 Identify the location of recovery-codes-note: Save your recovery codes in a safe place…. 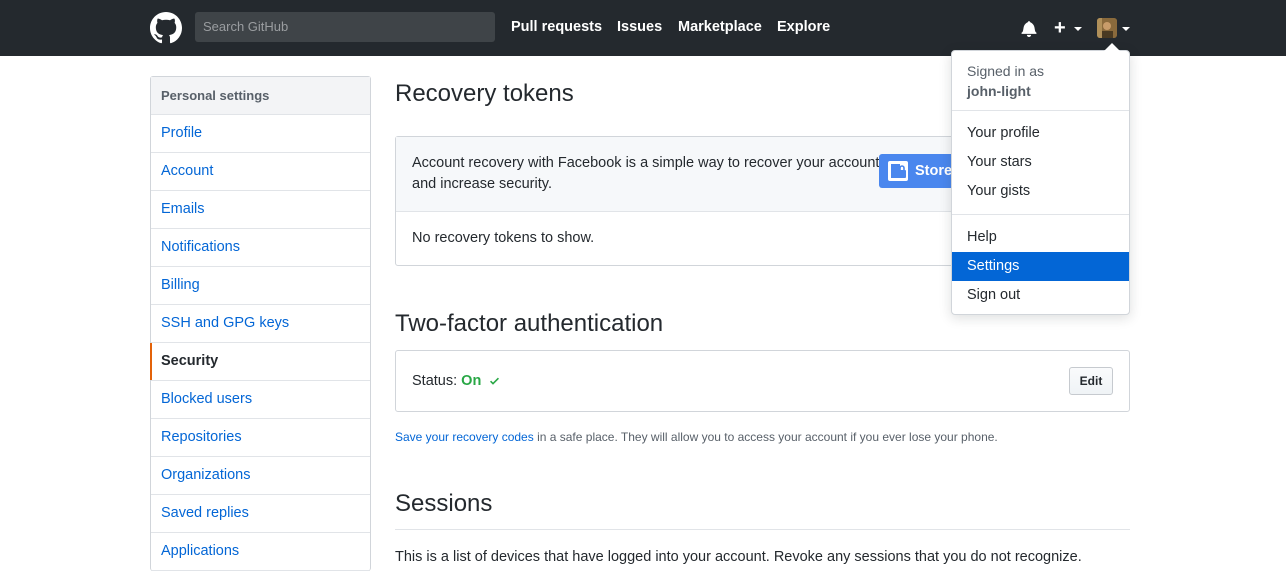
(696, 437).